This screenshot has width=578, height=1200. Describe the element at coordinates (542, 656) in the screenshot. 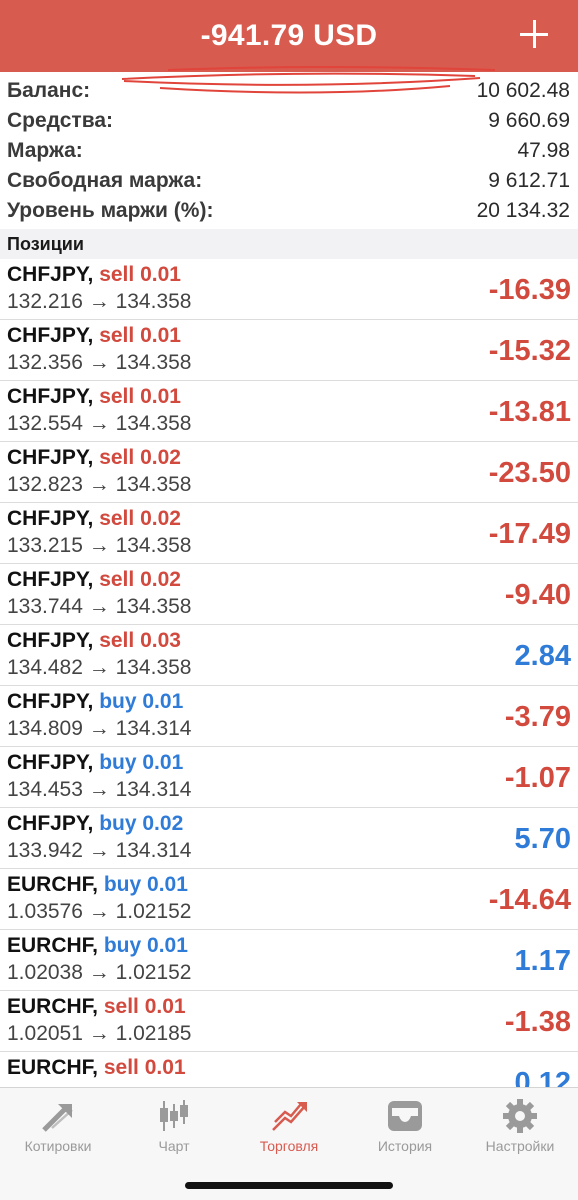

I see `position-profit: 2.84` at that location.